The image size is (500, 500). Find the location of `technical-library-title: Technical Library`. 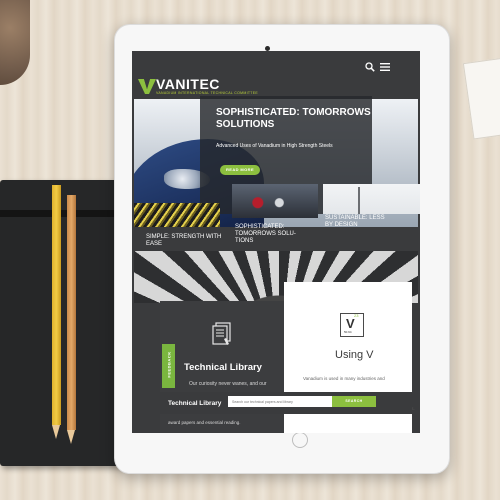

technical-library-title: Technical Library is located at coordinates (223, 367).